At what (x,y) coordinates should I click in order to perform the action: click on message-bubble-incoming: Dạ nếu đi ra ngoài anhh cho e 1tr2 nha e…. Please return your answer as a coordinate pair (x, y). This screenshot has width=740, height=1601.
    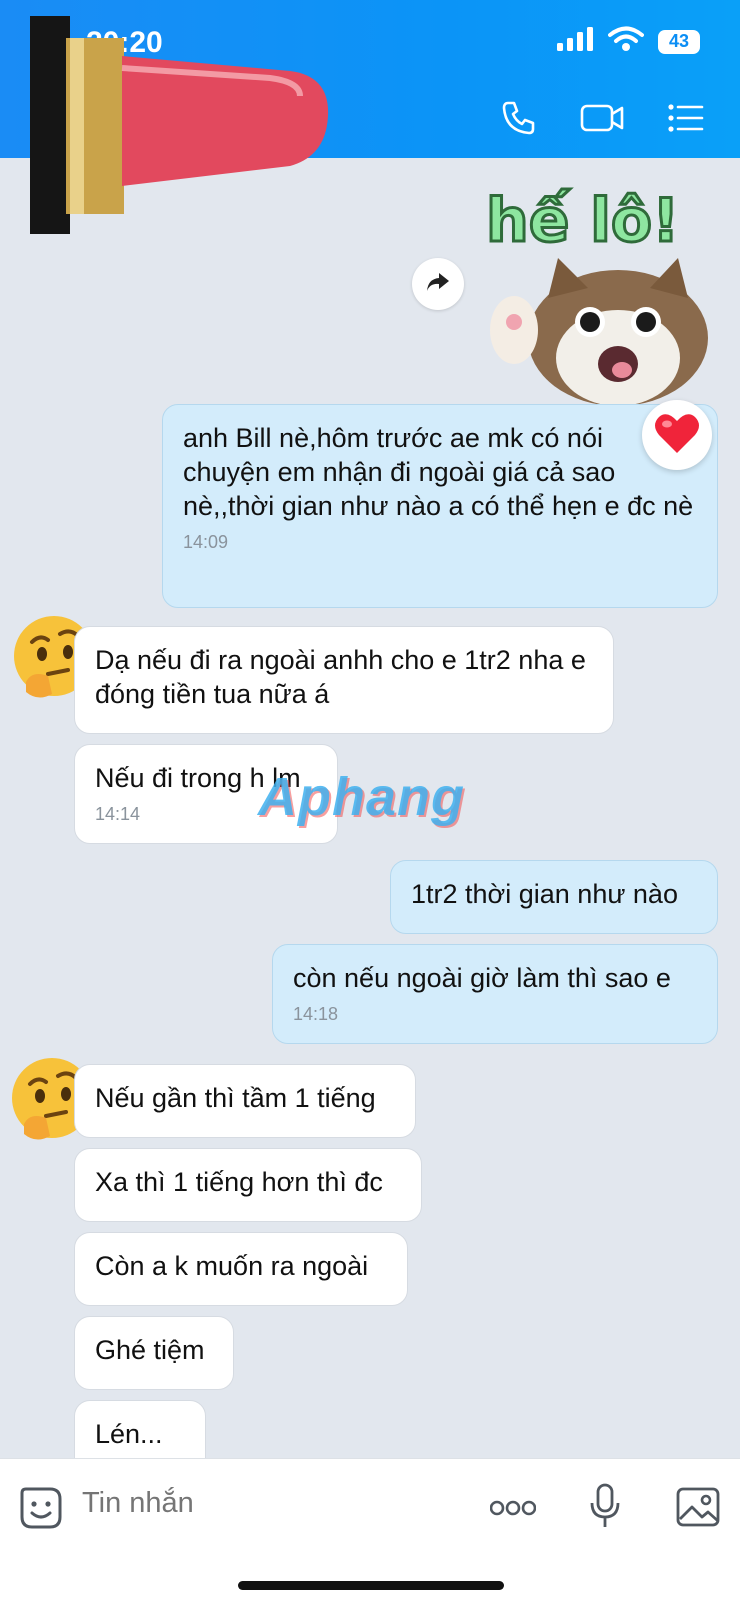
    Looking at the image, I should click on (344, 680).